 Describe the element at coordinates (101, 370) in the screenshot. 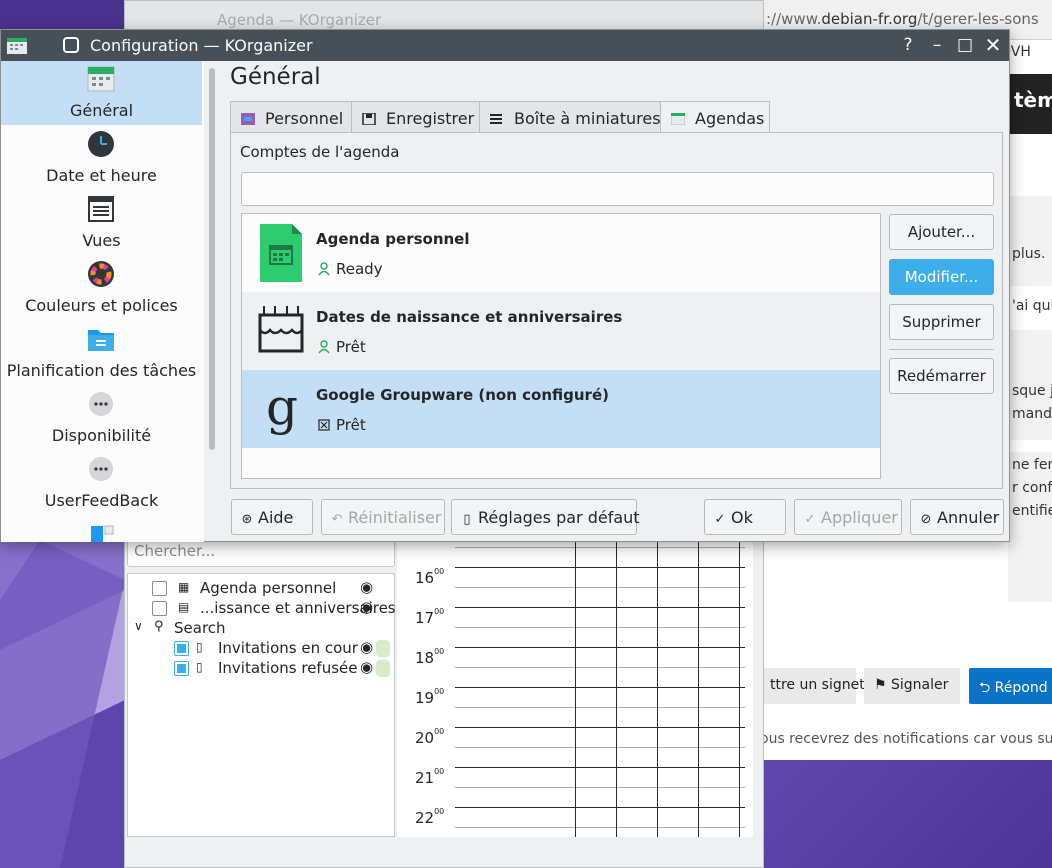

I see `sidebar-item-label: Planification des tâches` at that location.